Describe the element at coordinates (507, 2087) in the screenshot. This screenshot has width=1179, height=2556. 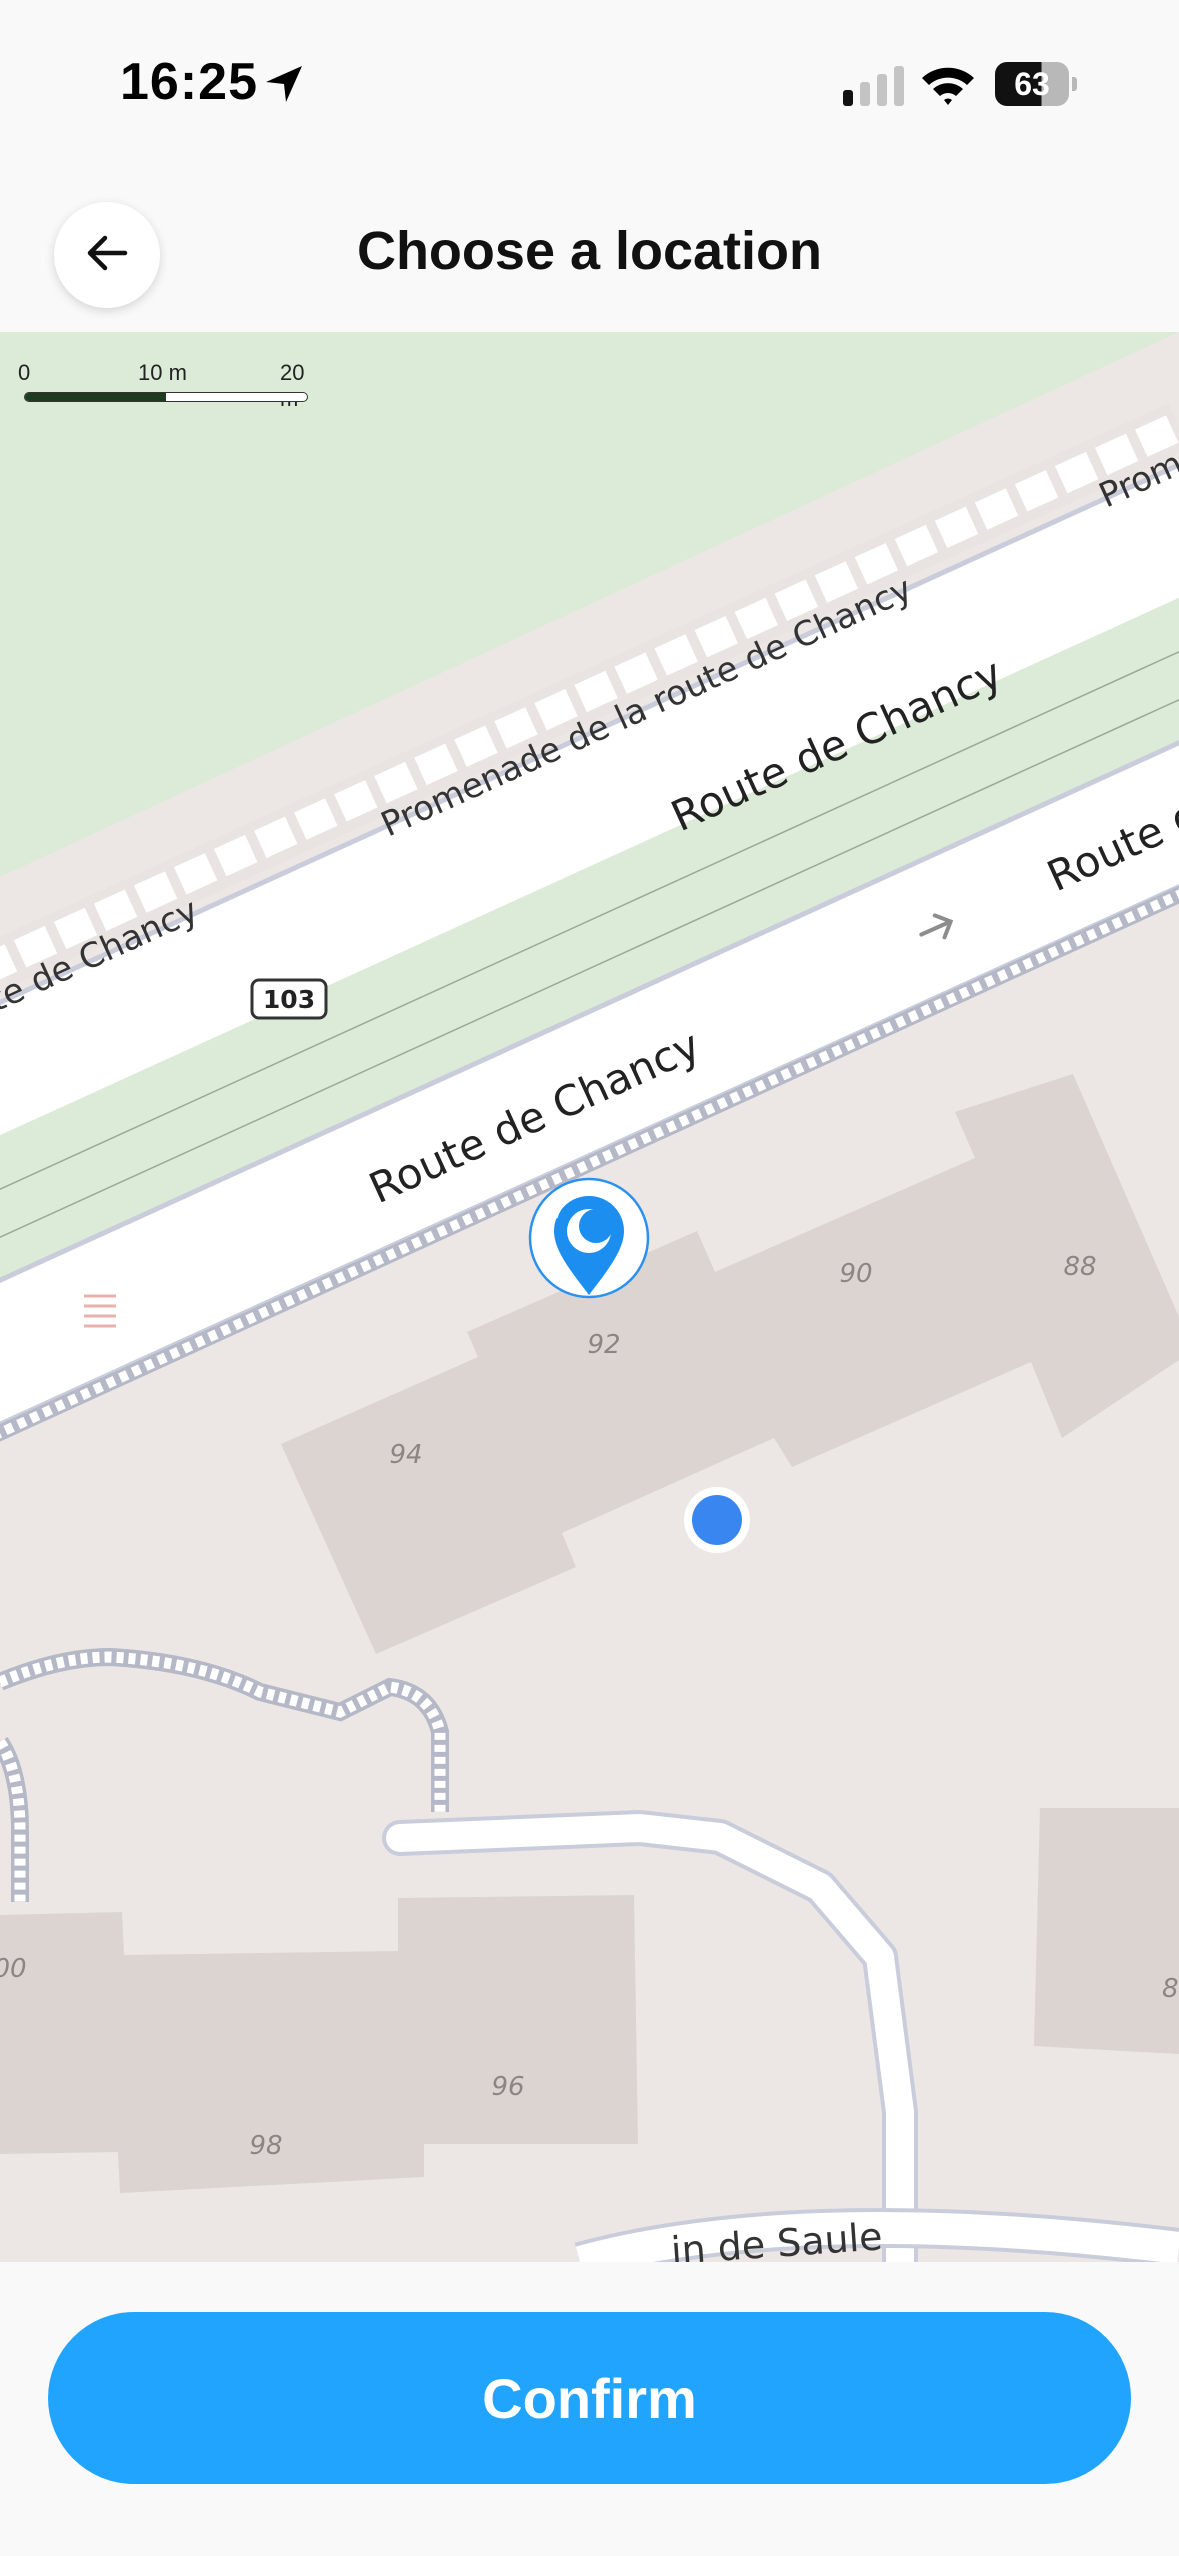
I see `house-number: 96` at that location.